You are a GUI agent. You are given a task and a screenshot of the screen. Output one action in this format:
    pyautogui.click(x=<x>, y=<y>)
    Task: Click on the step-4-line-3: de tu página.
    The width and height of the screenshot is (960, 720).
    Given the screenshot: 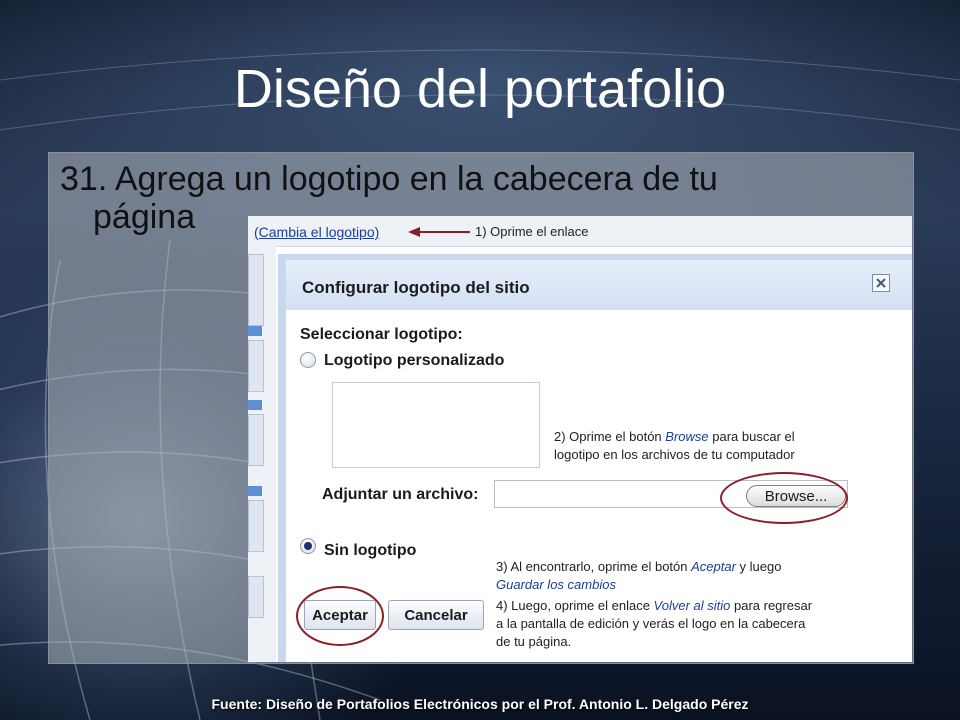 What is the action you would take?
    pyautogui.click(x=534, y=641)
    